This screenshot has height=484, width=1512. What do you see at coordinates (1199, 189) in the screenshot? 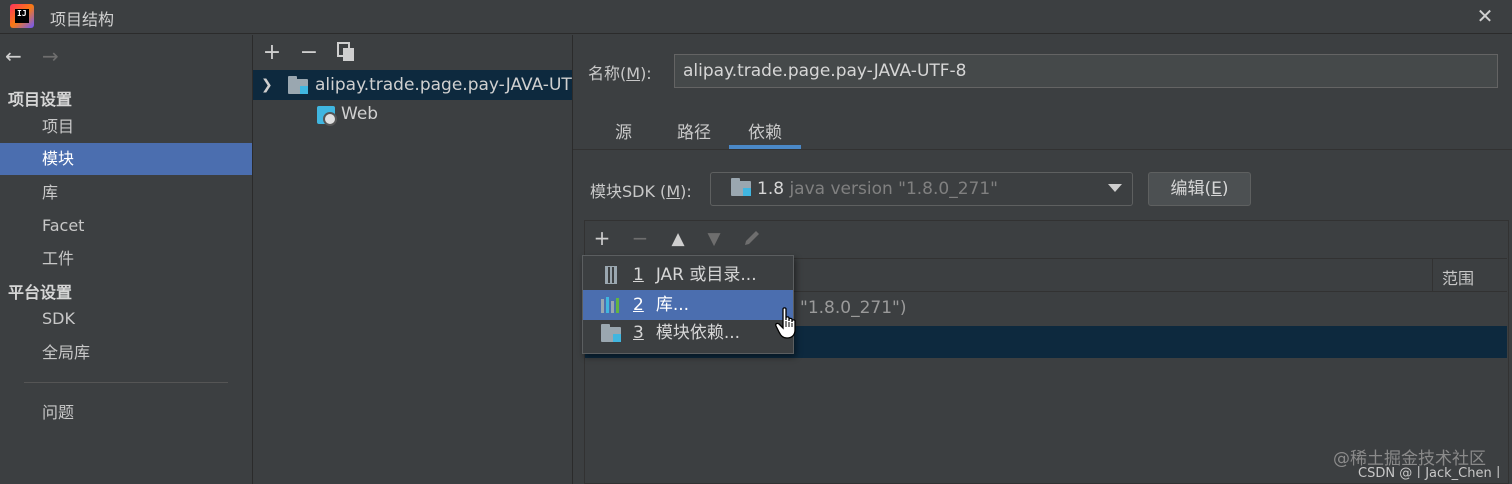
I see `edit-sdk-button: 编辑(E)` at bounding box center [1199, 189].